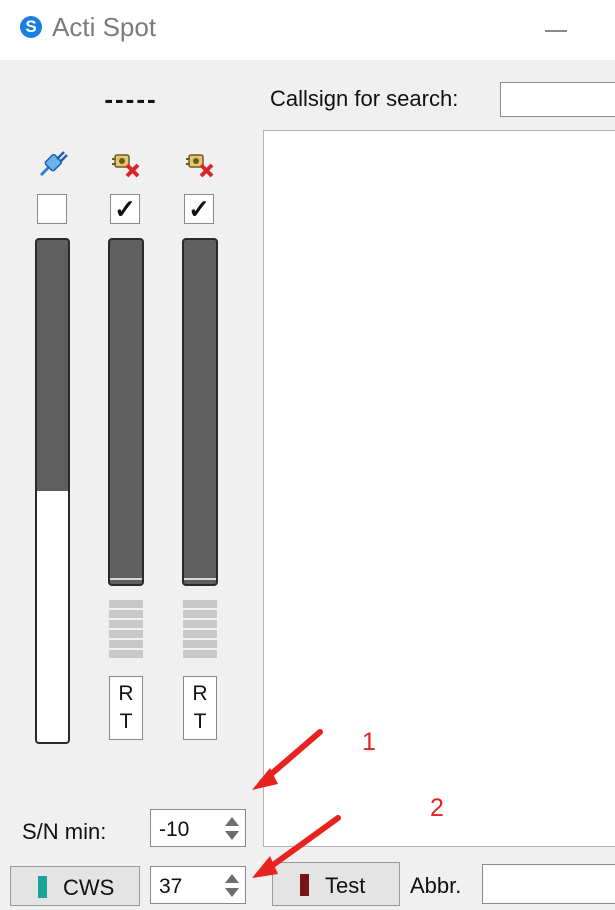 The image size is (615, 910). Describe the element at coordinates (436, 885) in the screenshot. I see `abbr-label: Abbr.` at that location.